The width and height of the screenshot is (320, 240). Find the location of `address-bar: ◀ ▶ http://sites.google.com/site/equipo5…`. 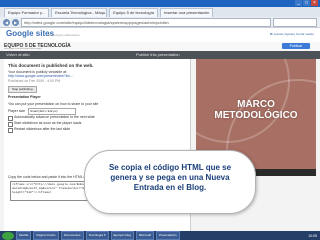

address-bar: ◀ ▶ http://sites.google.com/site/equipo5… is located at coordinates (160, 22).